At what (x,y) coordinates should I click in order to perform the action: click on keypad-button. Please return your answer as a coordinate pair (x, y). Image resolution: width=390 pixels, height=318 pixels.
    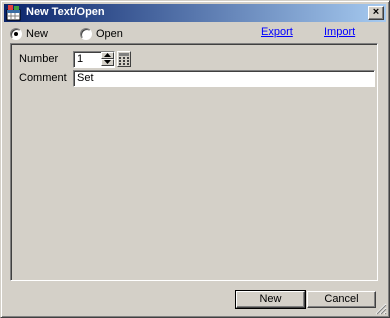
    Looking at the image, I should click on (124, 59).